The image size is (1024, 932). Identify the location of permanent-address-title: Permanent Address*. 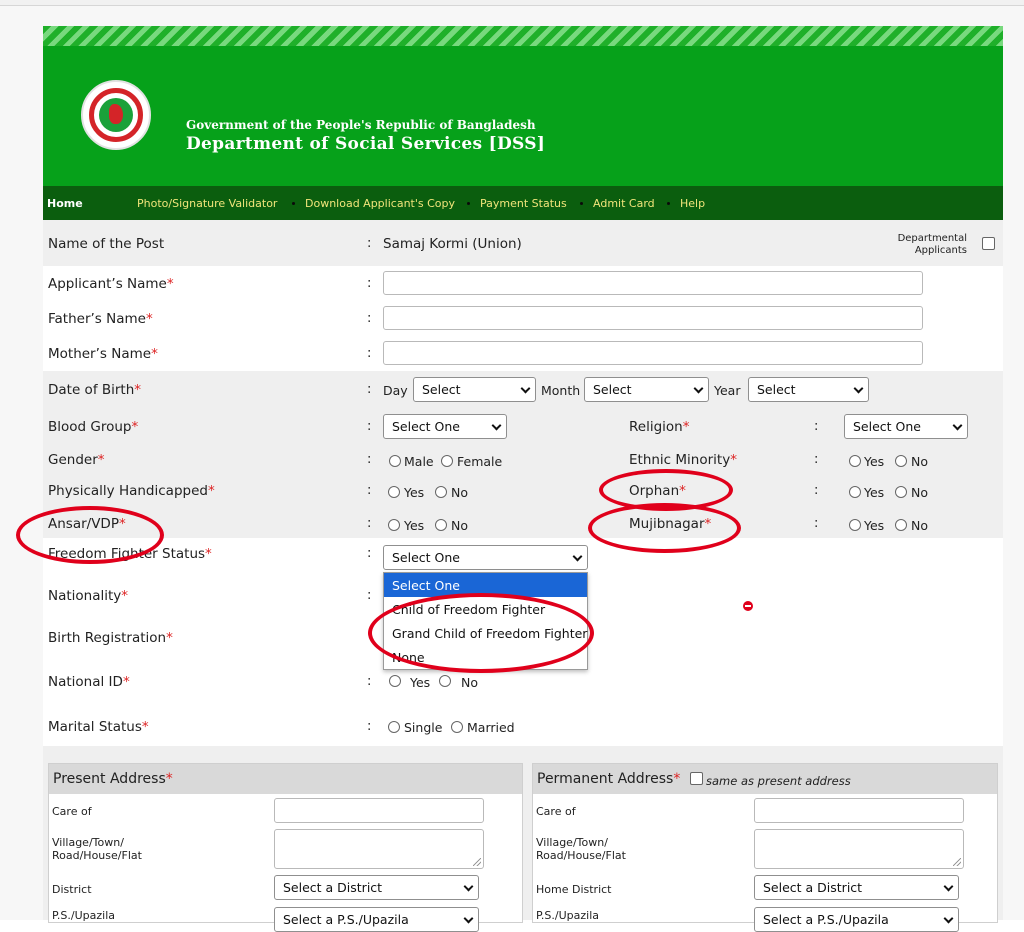
(609, 779).